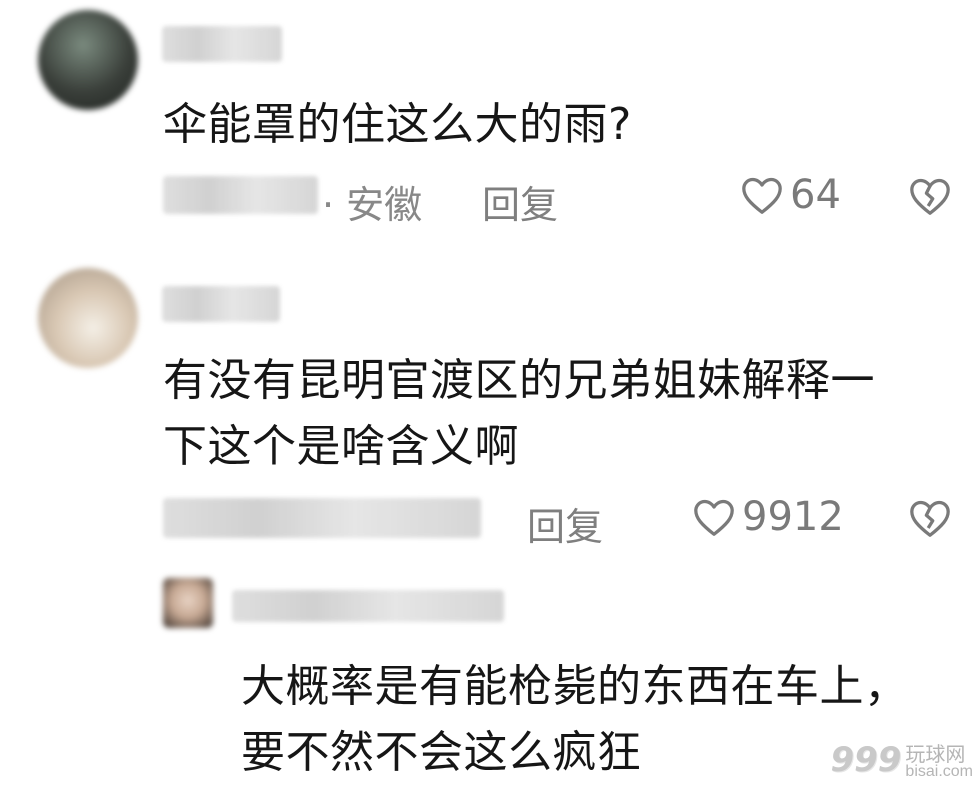  I want to click on comment-text-line1: 有没有昆明官渡区的兄弟姐妹解释一, so click(519, 380).